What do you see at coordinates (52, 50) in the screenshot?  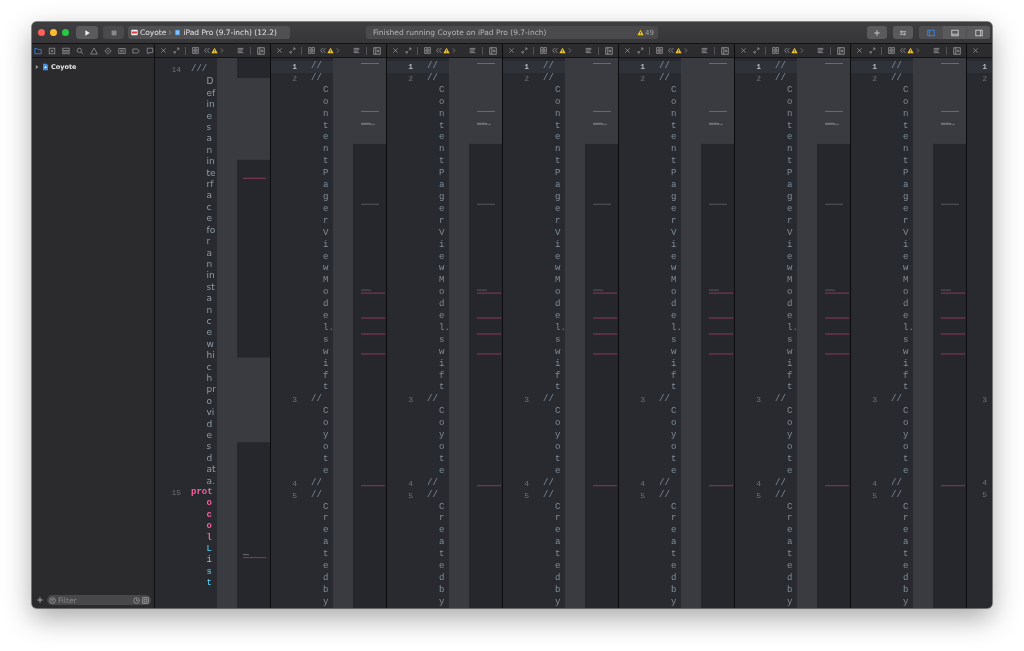 I see `square-x-icon` at bounding box center [52, 50].